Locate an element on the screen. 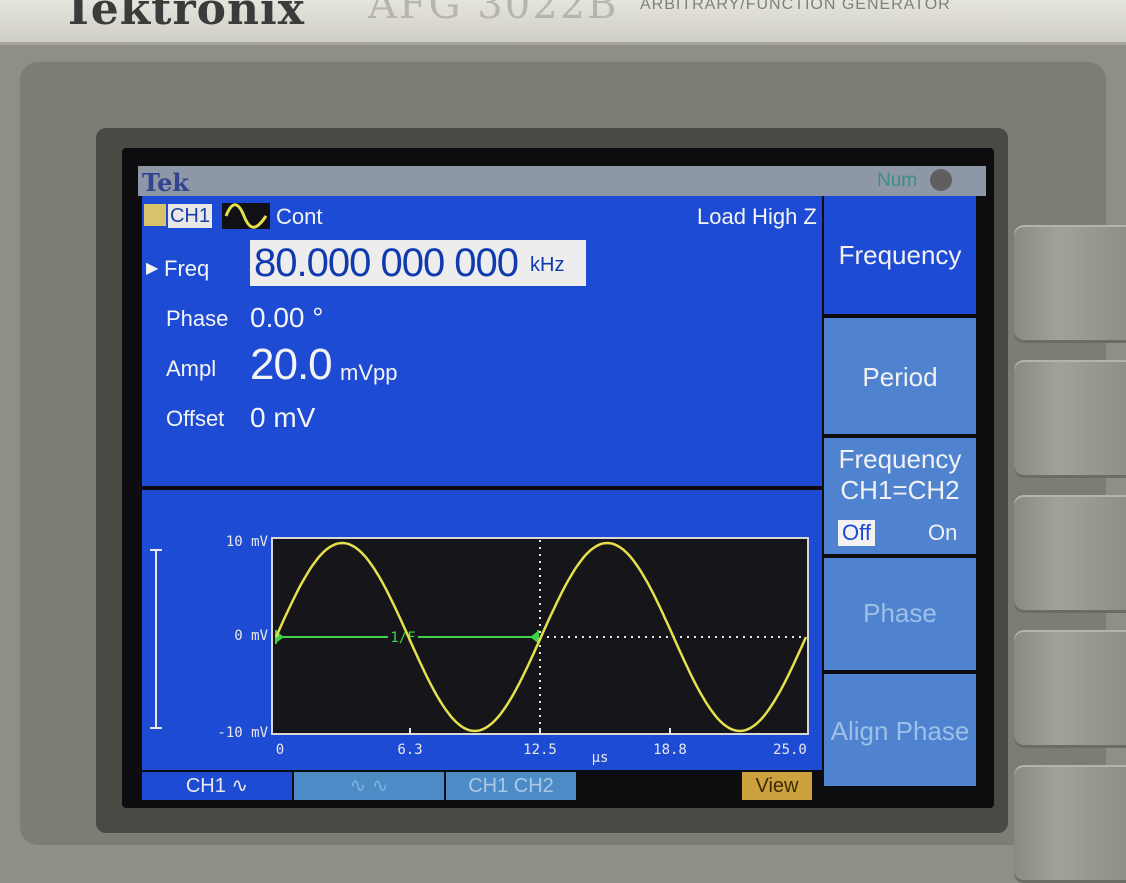 The image size is (1126, 883). sine-wave-icon: ∿ ∿ is located at coordinates (369, 786).